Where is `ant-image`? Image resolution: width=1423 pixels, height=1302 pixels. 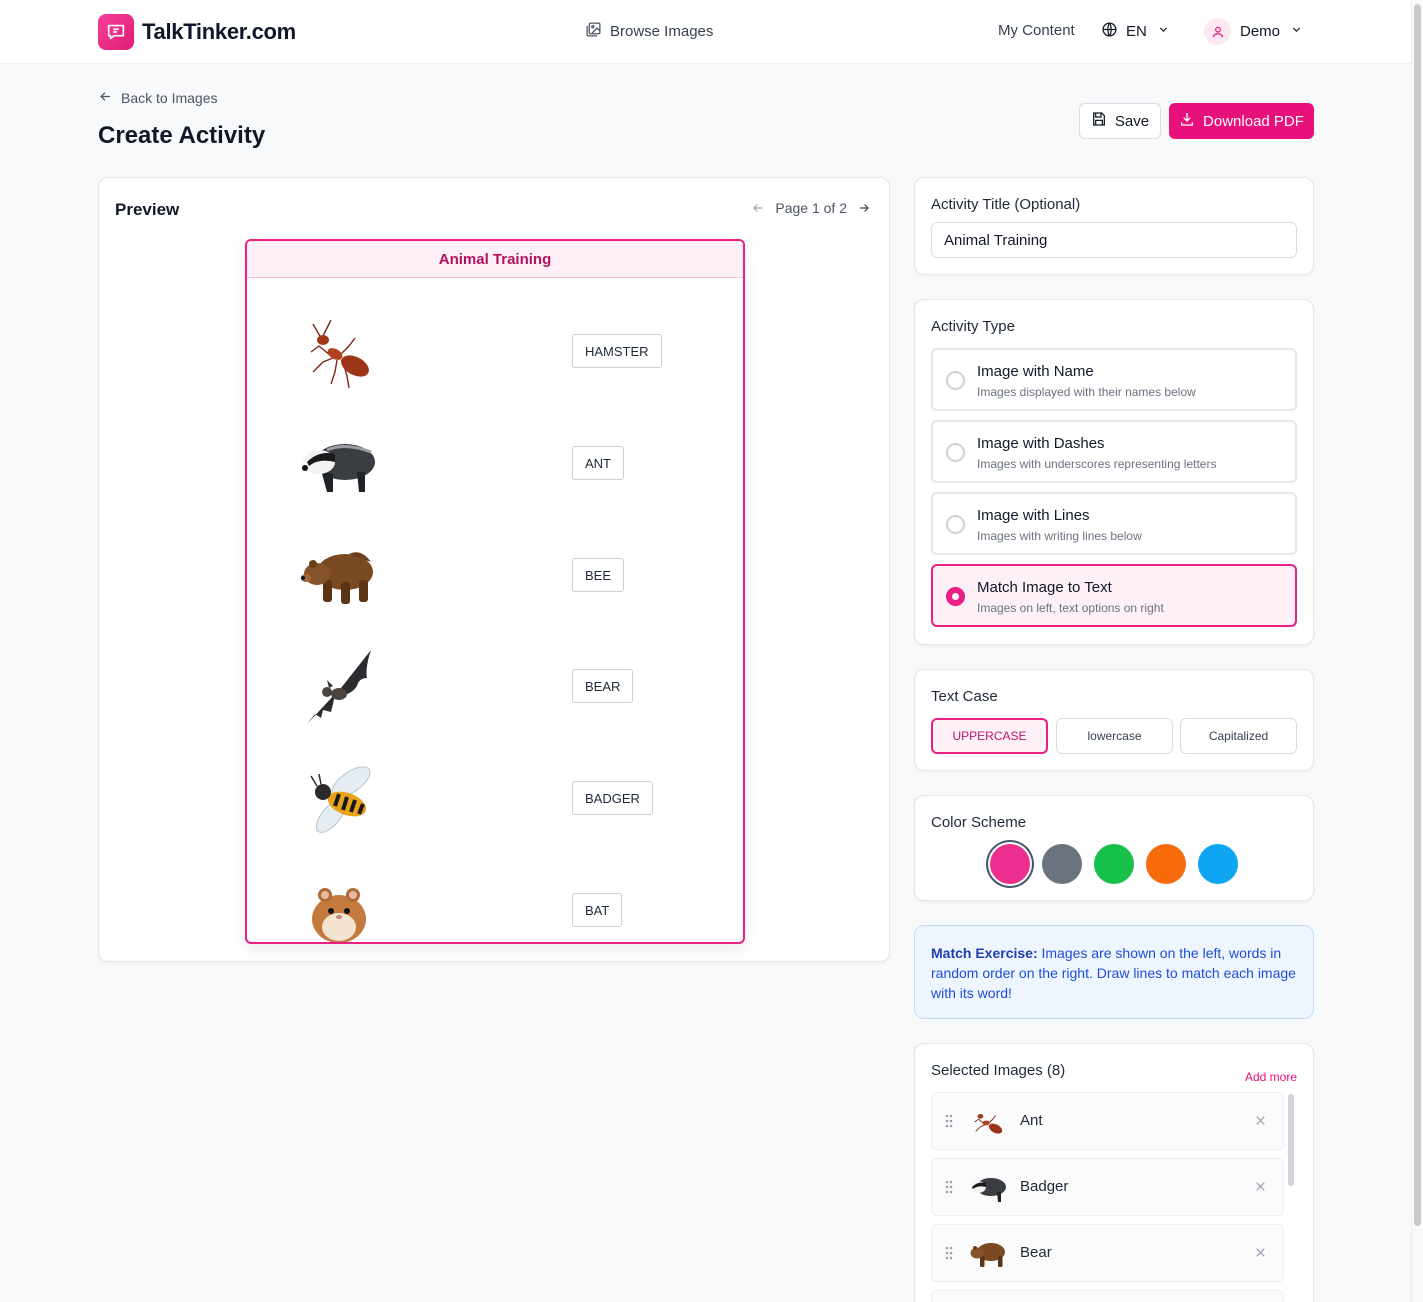 ant-image is located at coordinates (339, 352).